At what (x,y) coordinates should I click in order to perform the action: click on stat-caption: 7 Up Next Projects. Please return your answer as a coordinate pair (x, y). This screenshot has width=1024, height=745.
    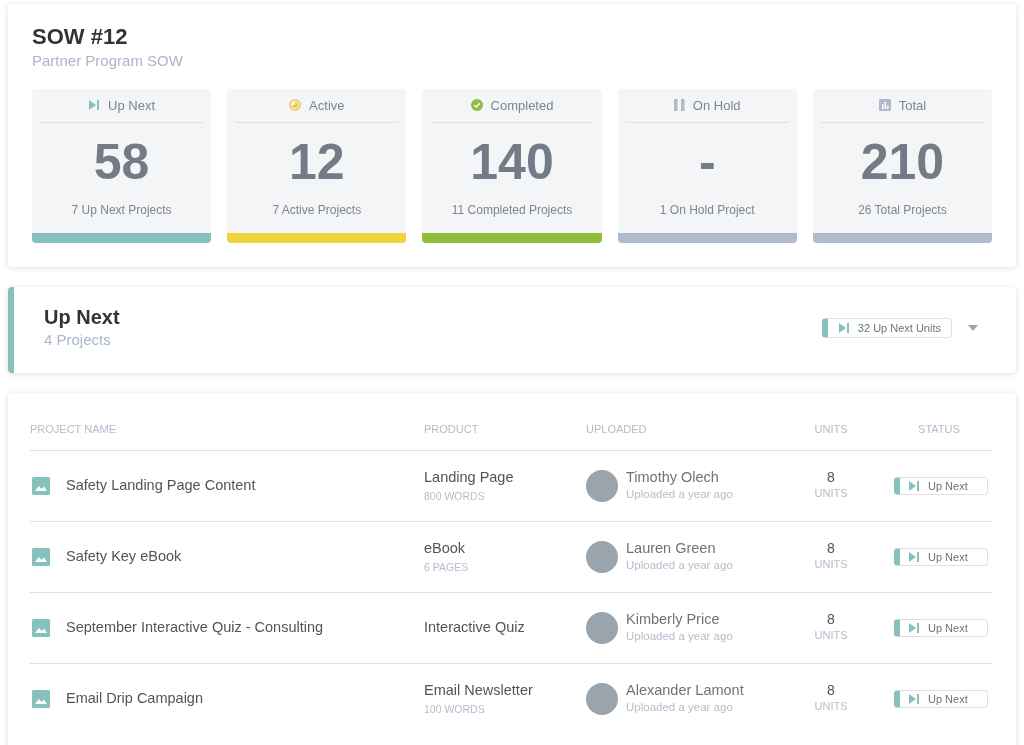
    Looking at the image, I should click on (121, 210).